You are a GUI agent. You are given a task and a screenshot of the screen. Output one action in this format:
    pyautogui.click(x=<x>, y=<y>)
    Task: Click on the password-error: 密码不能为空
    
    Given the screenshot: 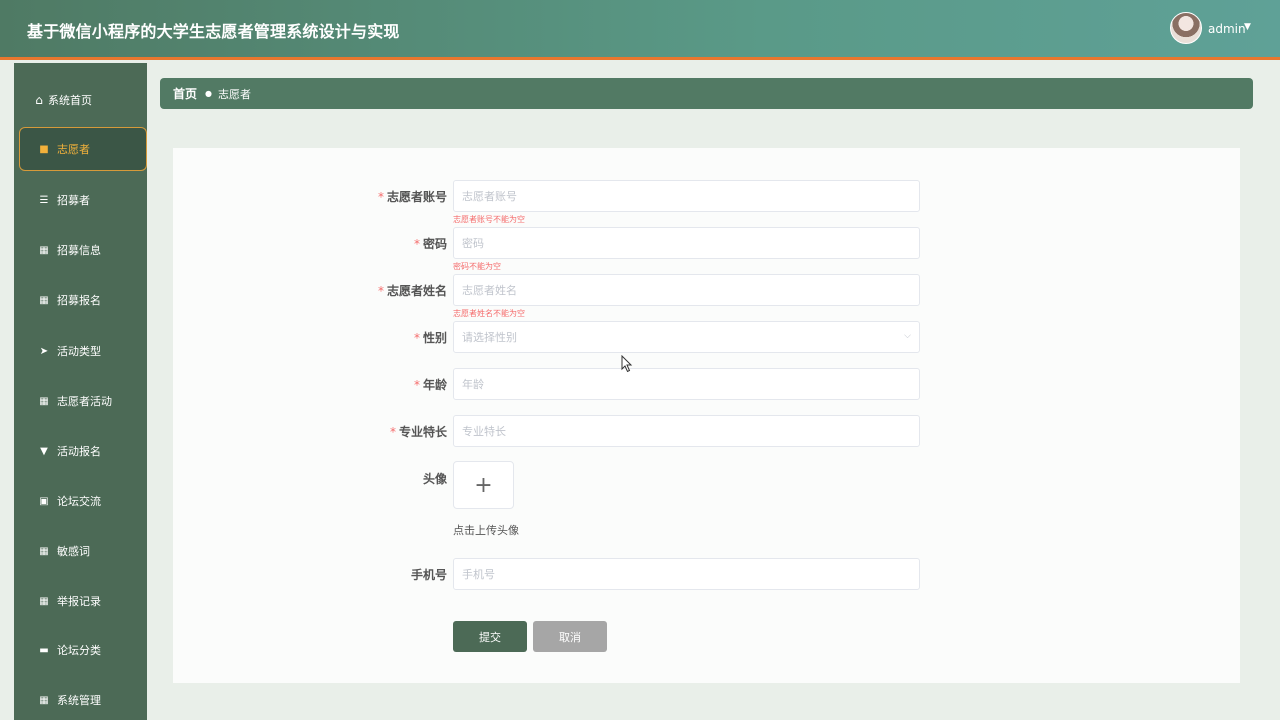 What is the action you would take?
    pyautogui.click(x=477, y=266)
    